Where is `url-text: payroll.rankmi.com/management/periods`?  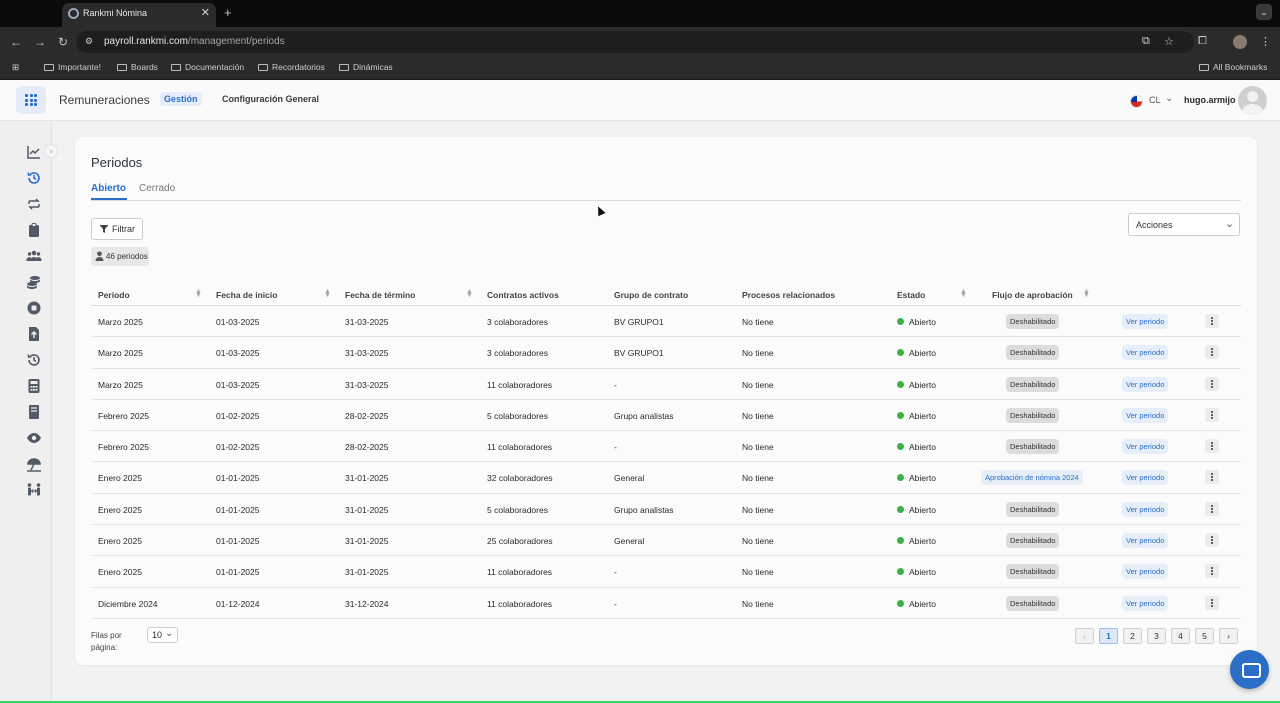 url-text: payroll.rankmi.com/management/periods is located at coordinates (194, 41).